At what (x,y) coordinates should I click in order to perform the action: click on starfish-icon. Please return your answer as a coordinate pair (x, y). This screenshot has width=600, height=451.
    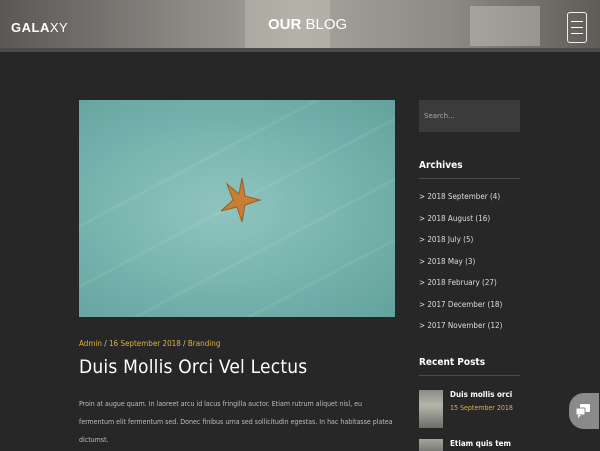
    Looking at the image, I should click on (241, 200).